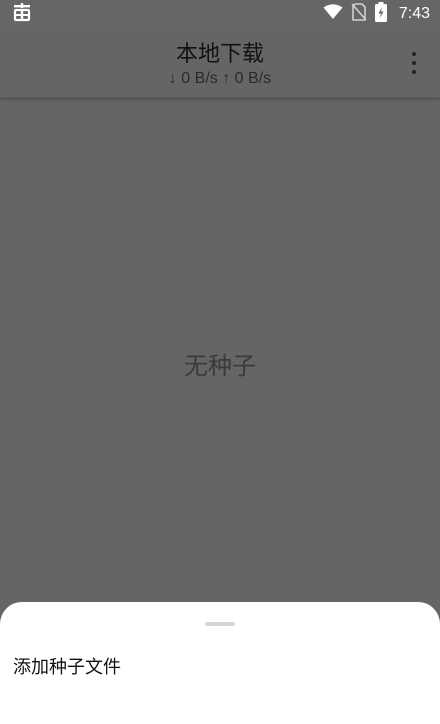 The height and width of the screenshot is (724, 440). Describe the element at coordinates (220, 14) in the screenshot. I see `status-bar: 7:43` at that location.